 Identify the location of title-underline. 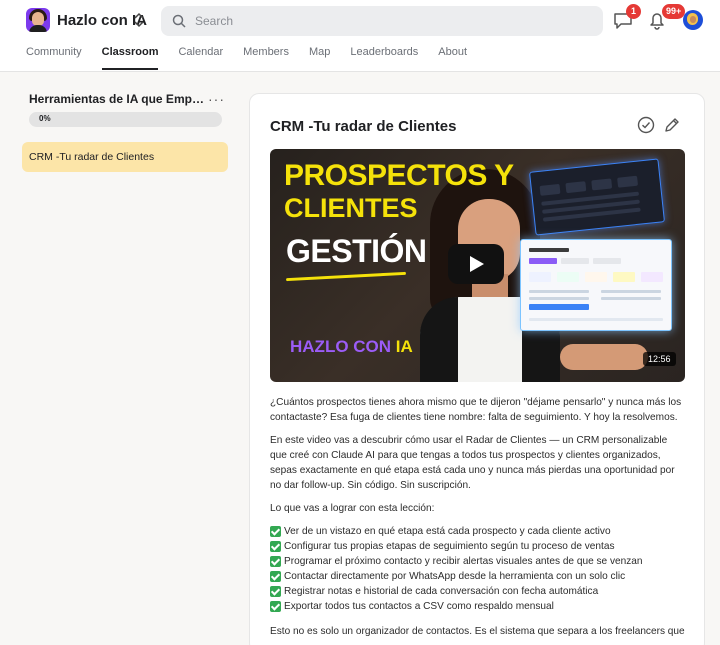
(346, 276).